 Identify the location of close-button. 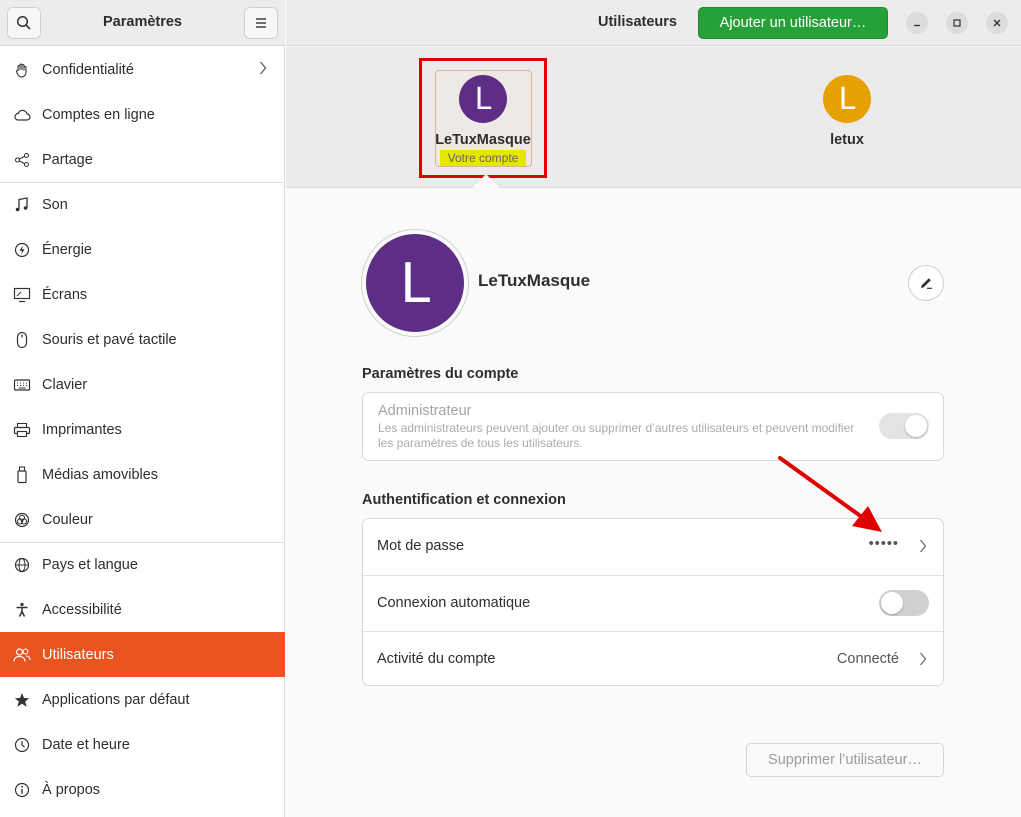
(997, 23).